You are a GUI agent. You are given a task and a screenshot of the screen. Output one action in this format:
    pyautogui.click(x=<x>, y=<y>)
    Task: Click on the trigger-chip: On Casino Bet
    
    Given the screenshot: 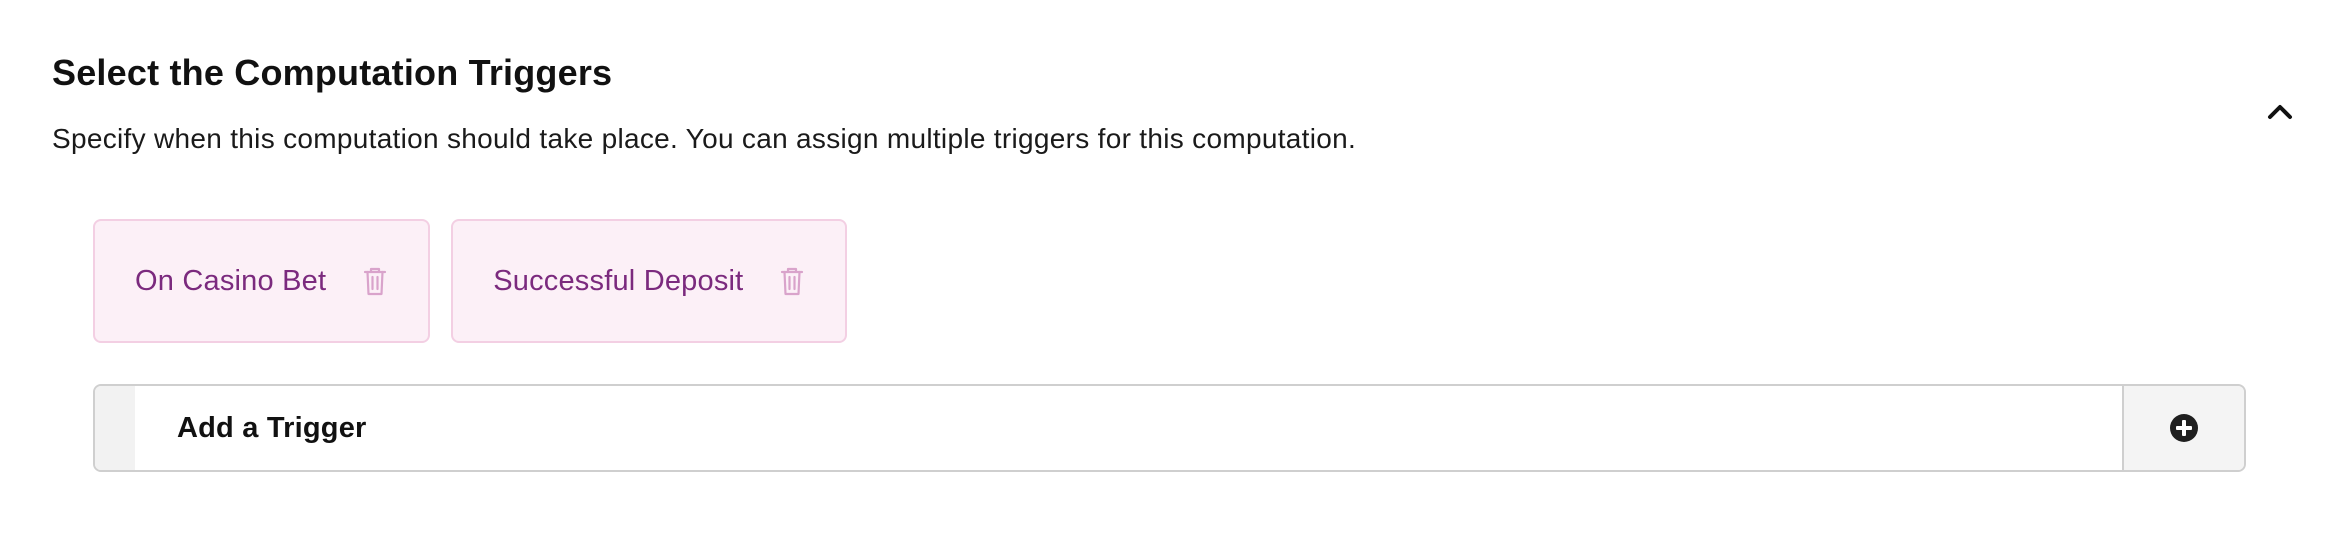 What is the action you would take?
    pyautogui.click(x=262, y=281)
    